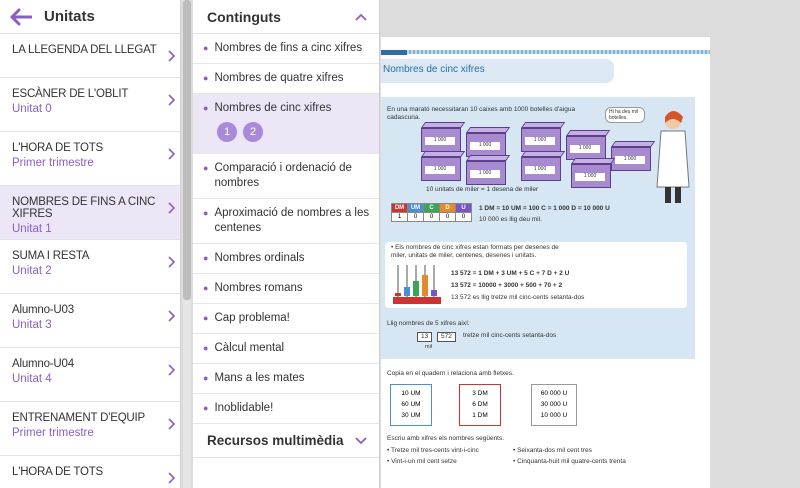 The width and height of the screenshot is (800, 488). Describe the element at coordinates (32, 109) in the screenshot. I see `unit-item-subtitle: Unitat 0` at that location.